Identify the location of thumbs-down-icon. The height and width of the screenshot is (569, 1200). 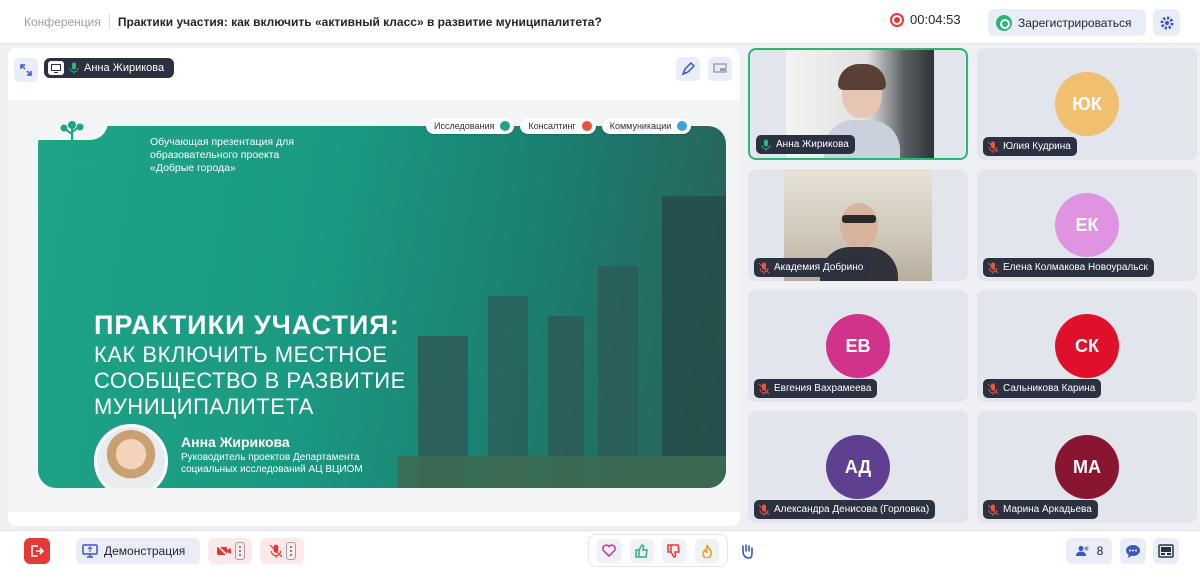
(674, 550).